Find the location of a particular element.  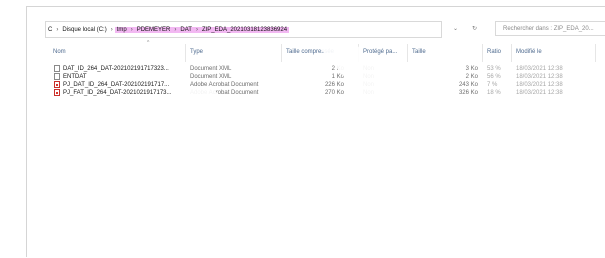

file-size: 2 Ko is located at coordinates (471, 77).